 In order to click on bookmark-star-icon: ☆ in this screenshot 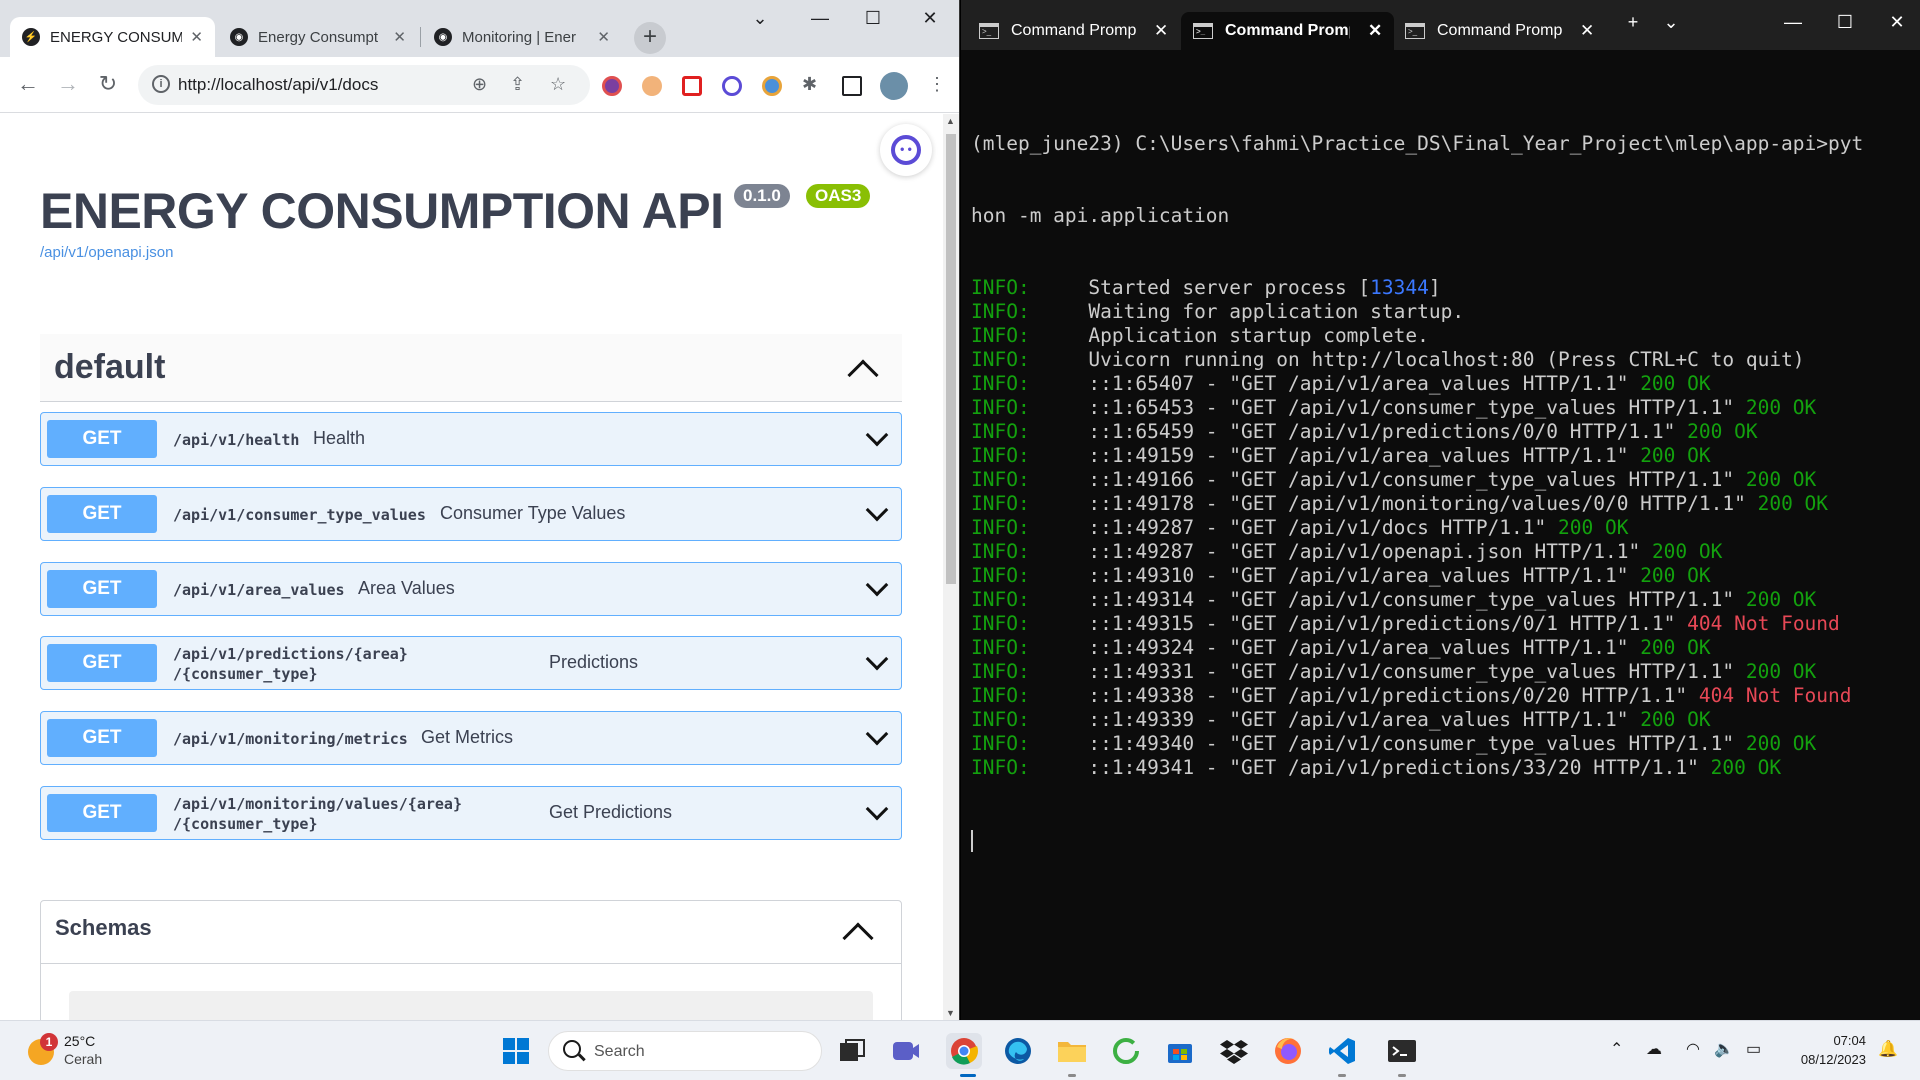, I will do `click(558, 84)`.